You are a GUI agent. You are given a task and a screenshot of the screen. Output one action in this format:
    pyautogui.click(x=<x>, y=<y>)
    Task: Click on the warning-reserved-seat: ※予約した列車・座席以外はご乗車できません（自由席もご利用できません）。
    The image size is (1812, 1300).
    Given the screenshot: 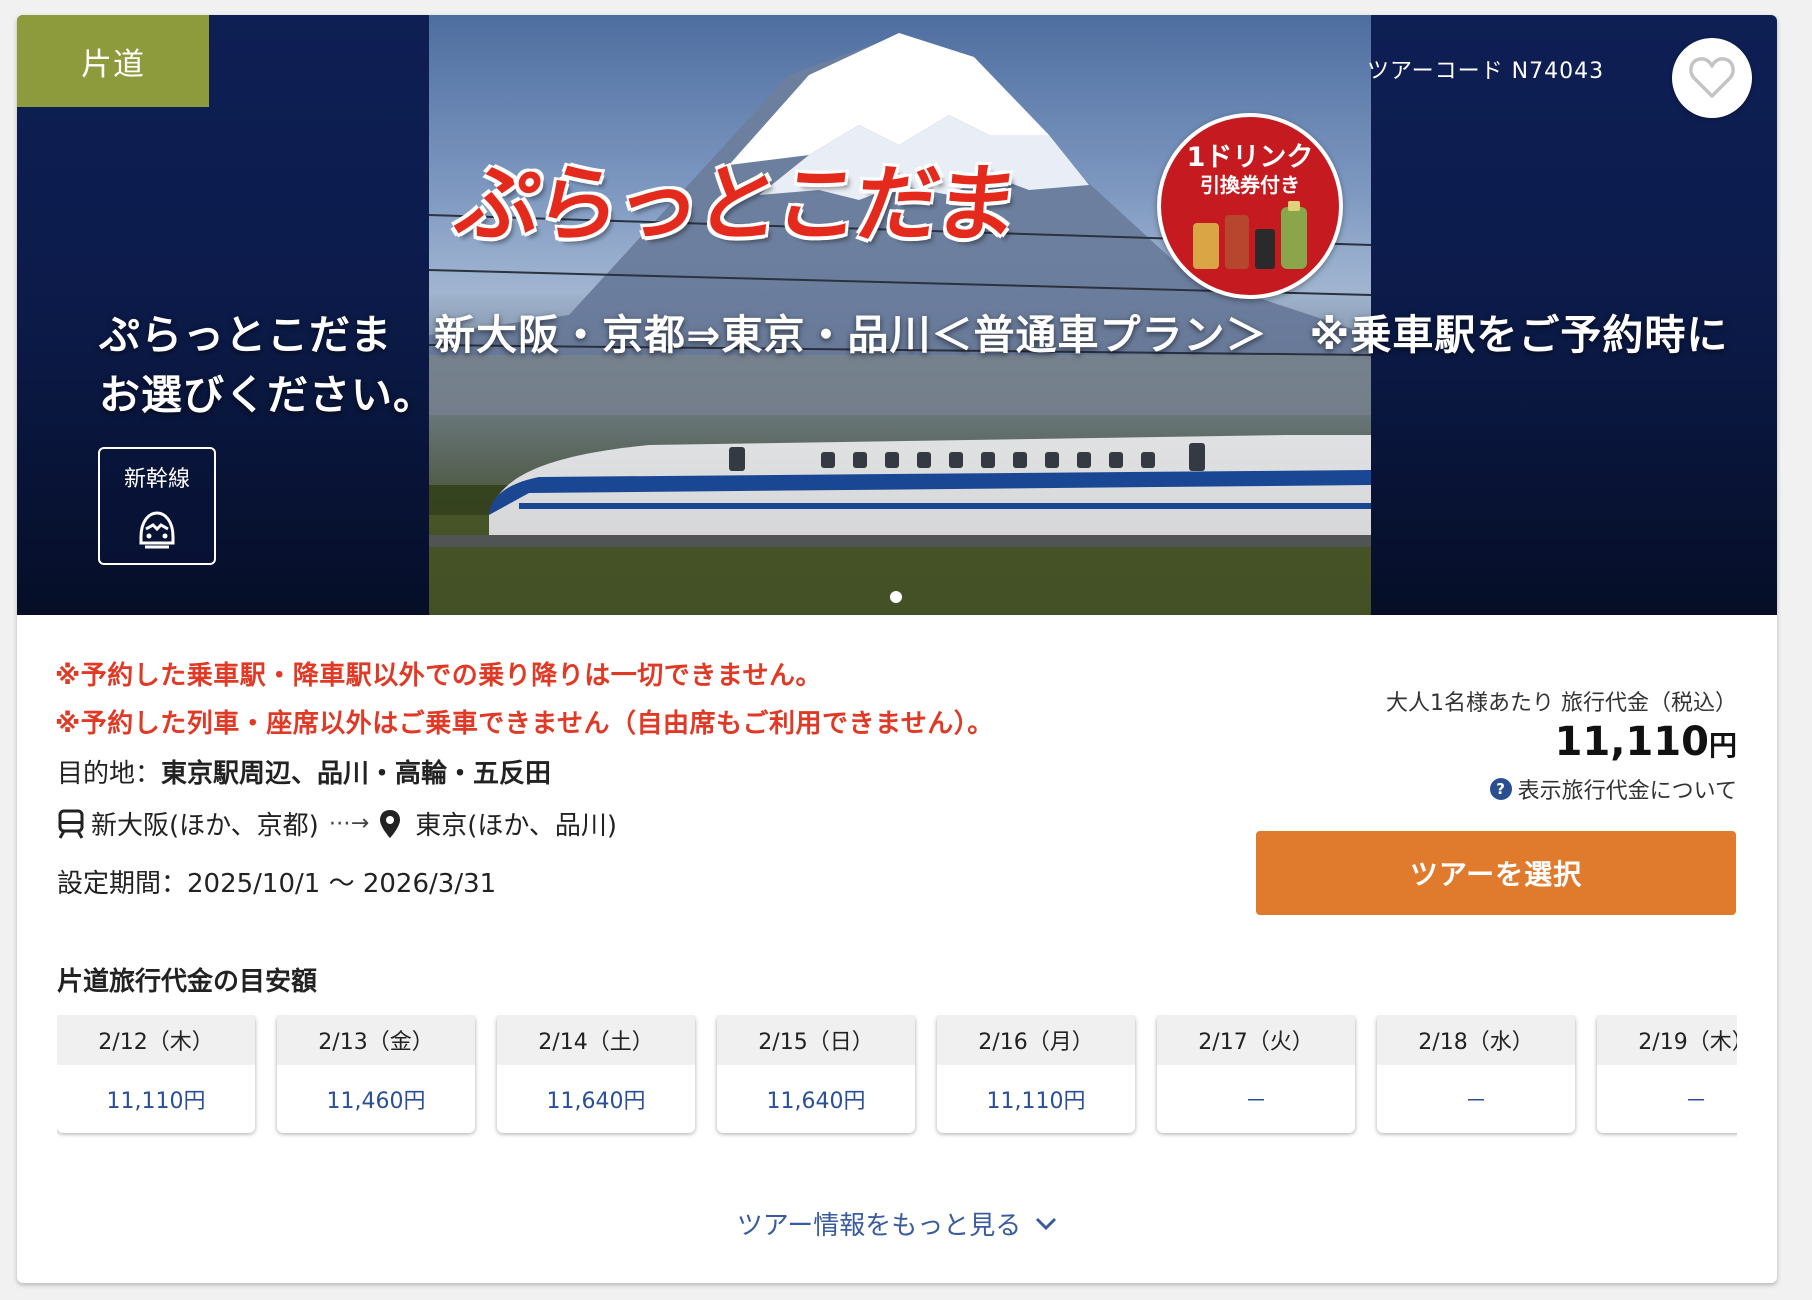 What is the action you would take?
    pyautogui.click(x=524, y=724)
    